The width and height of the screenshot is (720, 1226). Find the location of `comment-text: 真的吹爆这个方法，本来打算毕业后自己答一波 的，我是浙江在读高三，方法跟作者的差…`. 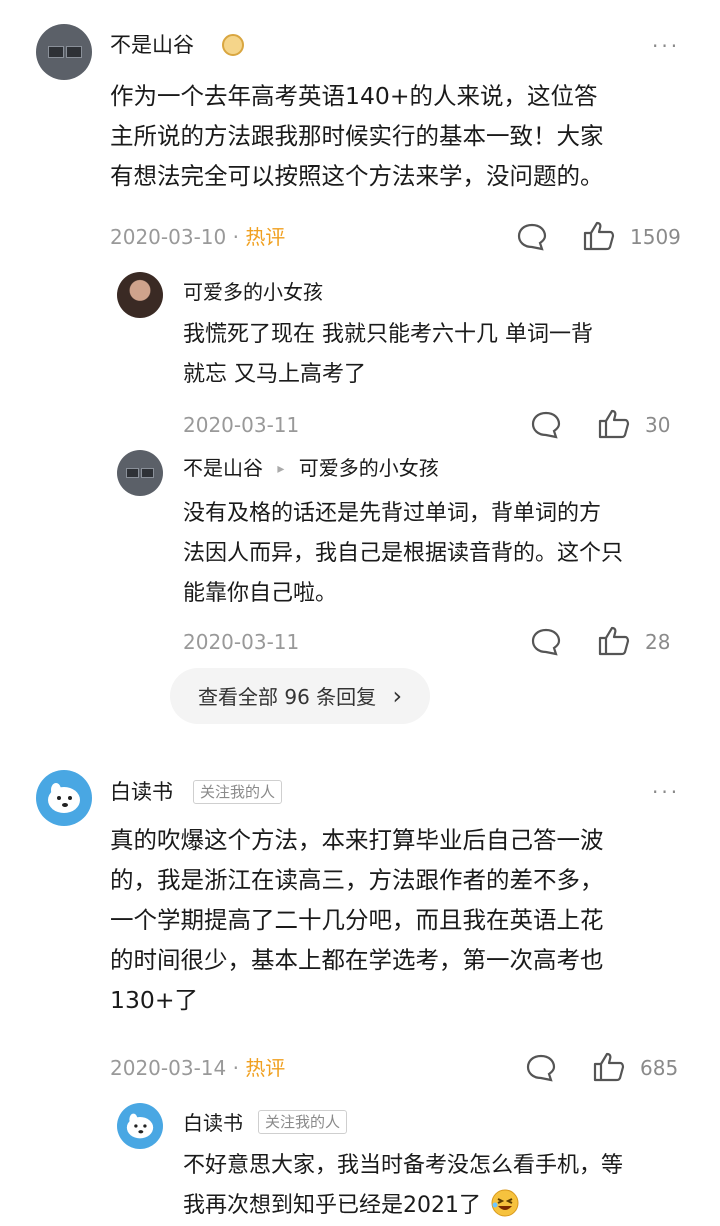

comment-text: 真的吹爆这个方法，本来打算毕业后自己答一波 的，我是浙江在读高三，方法跟作者的差… is located at coordinates (357, 920).